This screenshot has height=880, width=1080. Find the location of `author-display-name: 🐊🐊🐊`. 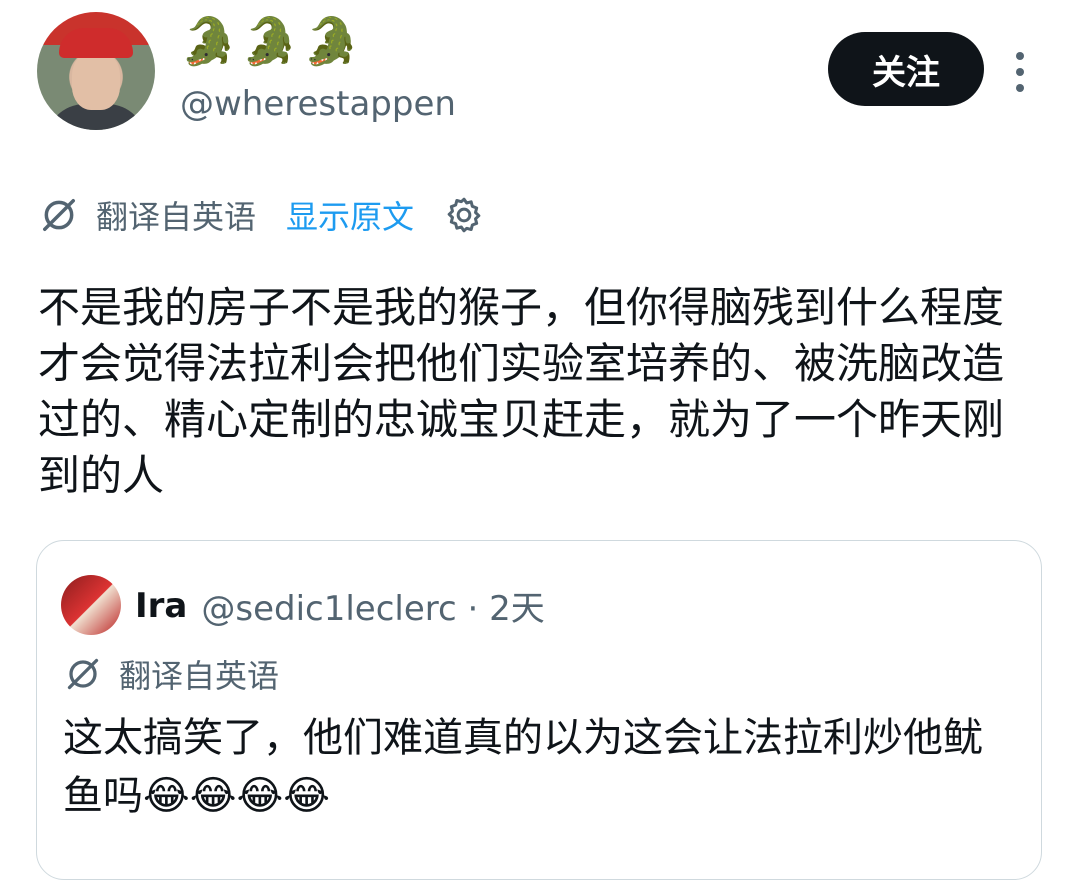

author-display-name: 🐊🐊🐊 is located at coordinates (272, 41).